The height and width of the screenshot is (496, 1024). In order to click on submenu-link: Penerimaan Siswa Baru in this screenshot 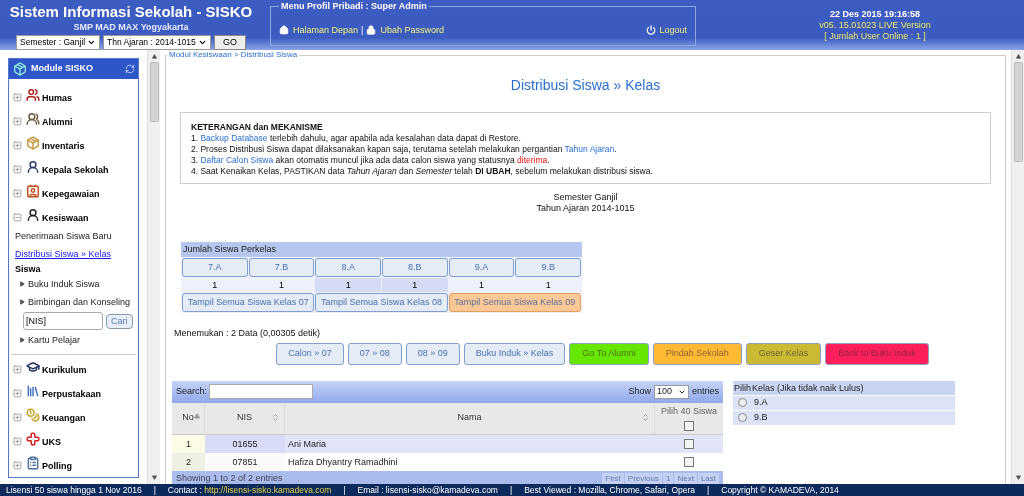, I will do `click(63, 236)`.